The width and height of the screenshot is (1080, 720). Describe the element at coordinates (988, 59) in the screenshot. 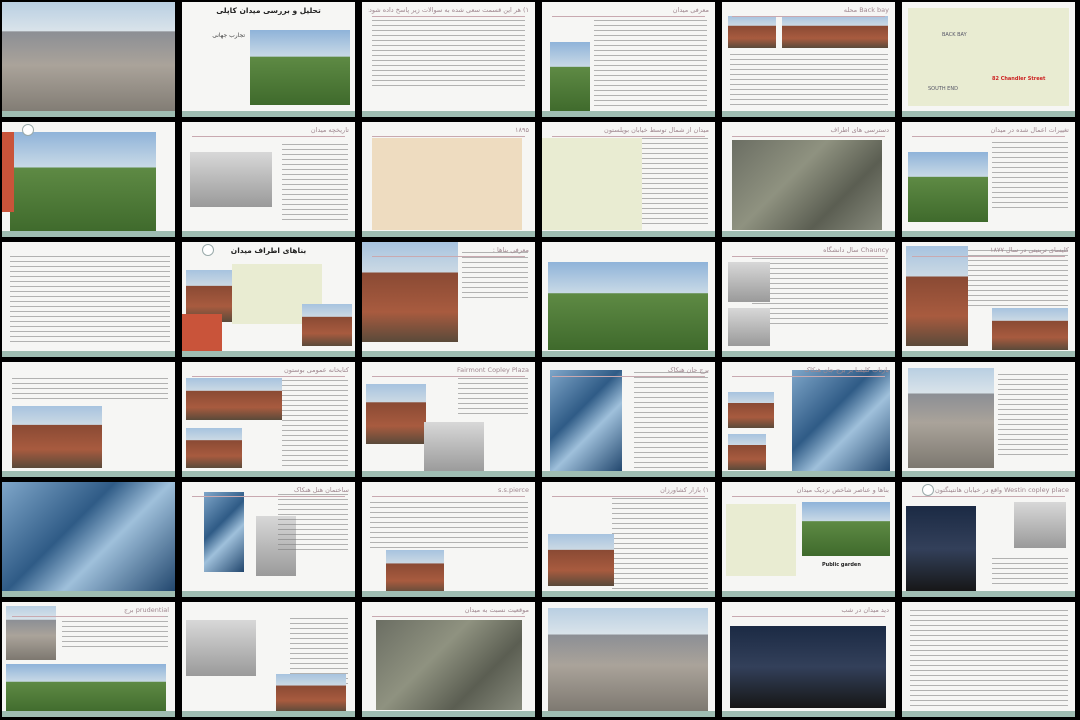

I see `slide-thumbnail-6: BACK BAY SOUTH END 82 Chandler Street` at that location.